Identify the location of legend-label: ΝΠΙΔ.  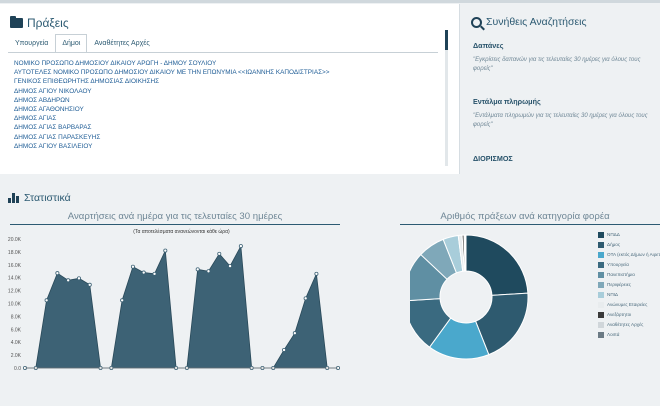
(612, 294).